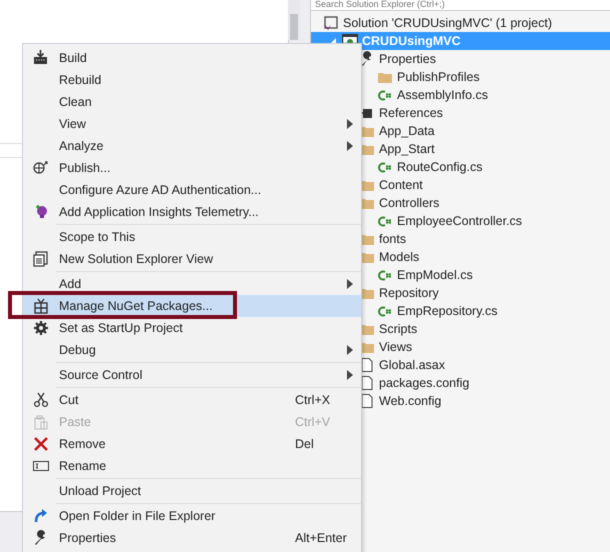 Image resolution: width=610 pixels, height=552 pixels. What do you see at coordinates (407, 131) in the screenshot?
I see `tree-item-label: App_Data` at bounding box center [407, 131].